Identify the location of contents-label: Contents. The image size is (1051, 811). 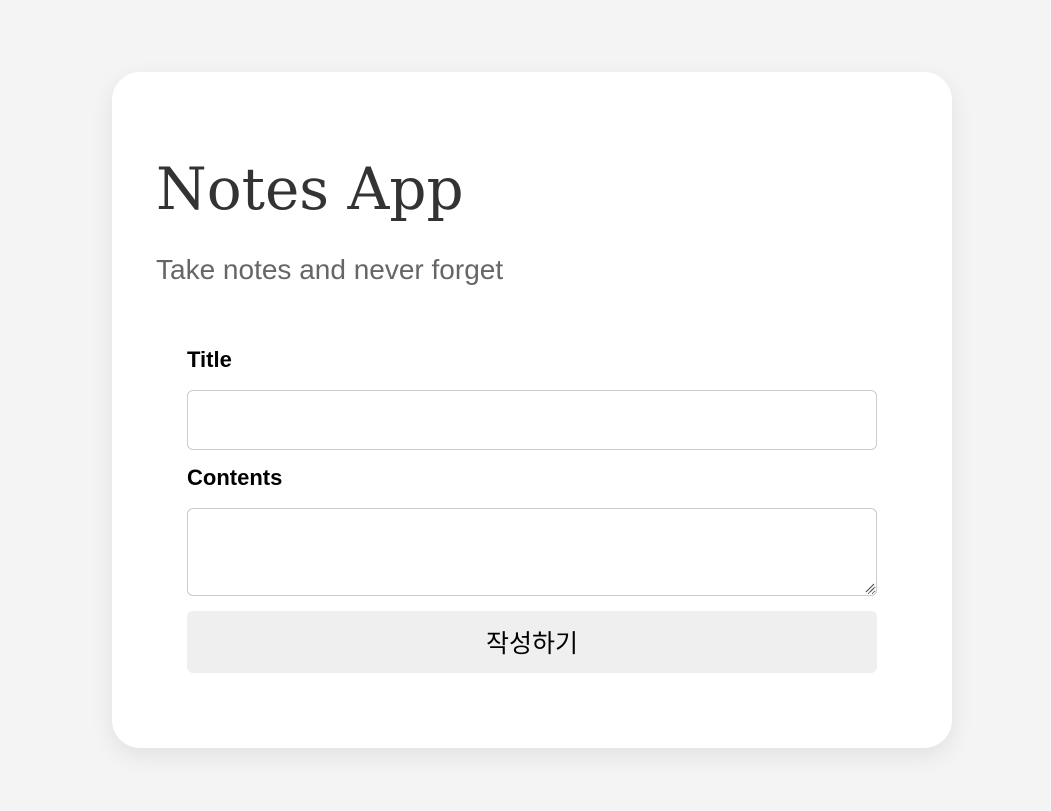
(235, 477).